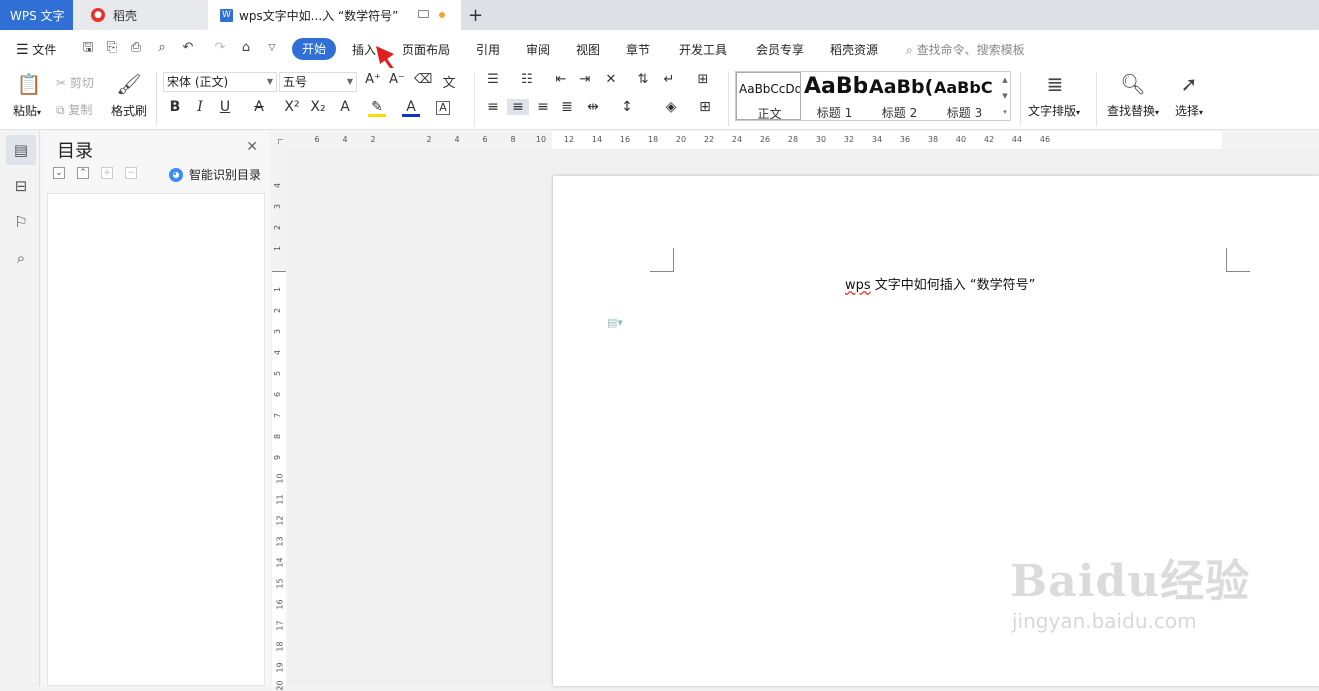 Image resolution: width=1319 pixels, height=691 pixels. I want to click on smart-toc-button: ◕ 智能识别目录, so click(215, 174).